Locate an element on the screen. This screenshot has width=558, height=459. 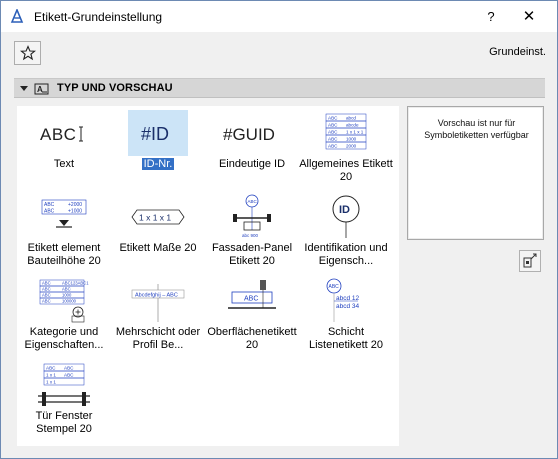
section-type-preview-header: A TYP UND VORSCHAU is located at coordinates (279, 88).